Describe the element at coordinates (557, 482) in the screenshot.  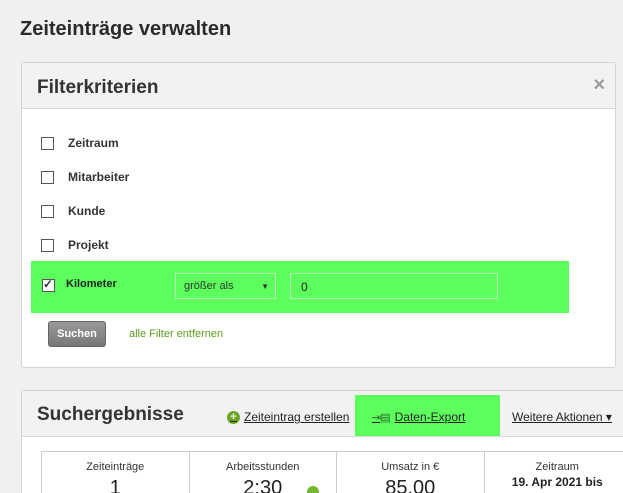
I see `stat-value: 19. Apr 2021 bis` at that location.